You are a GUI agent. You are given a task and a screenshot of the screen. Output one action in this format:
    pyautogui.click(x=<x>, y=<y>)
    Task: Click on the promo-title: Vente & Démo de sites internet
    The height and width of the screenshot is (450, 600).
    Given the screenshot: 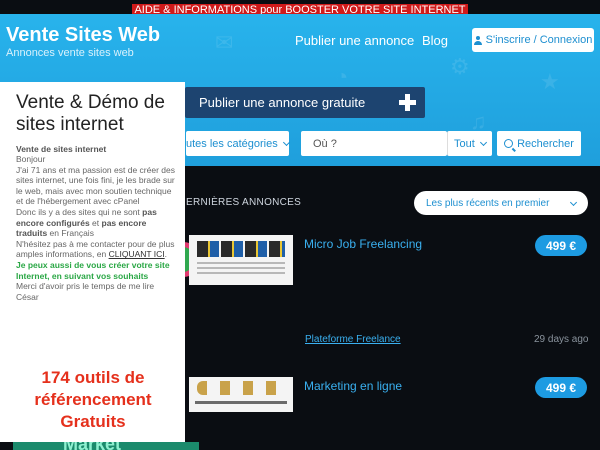 What is the action you would take?
    pyautogui.click(x=90, y=113)
    